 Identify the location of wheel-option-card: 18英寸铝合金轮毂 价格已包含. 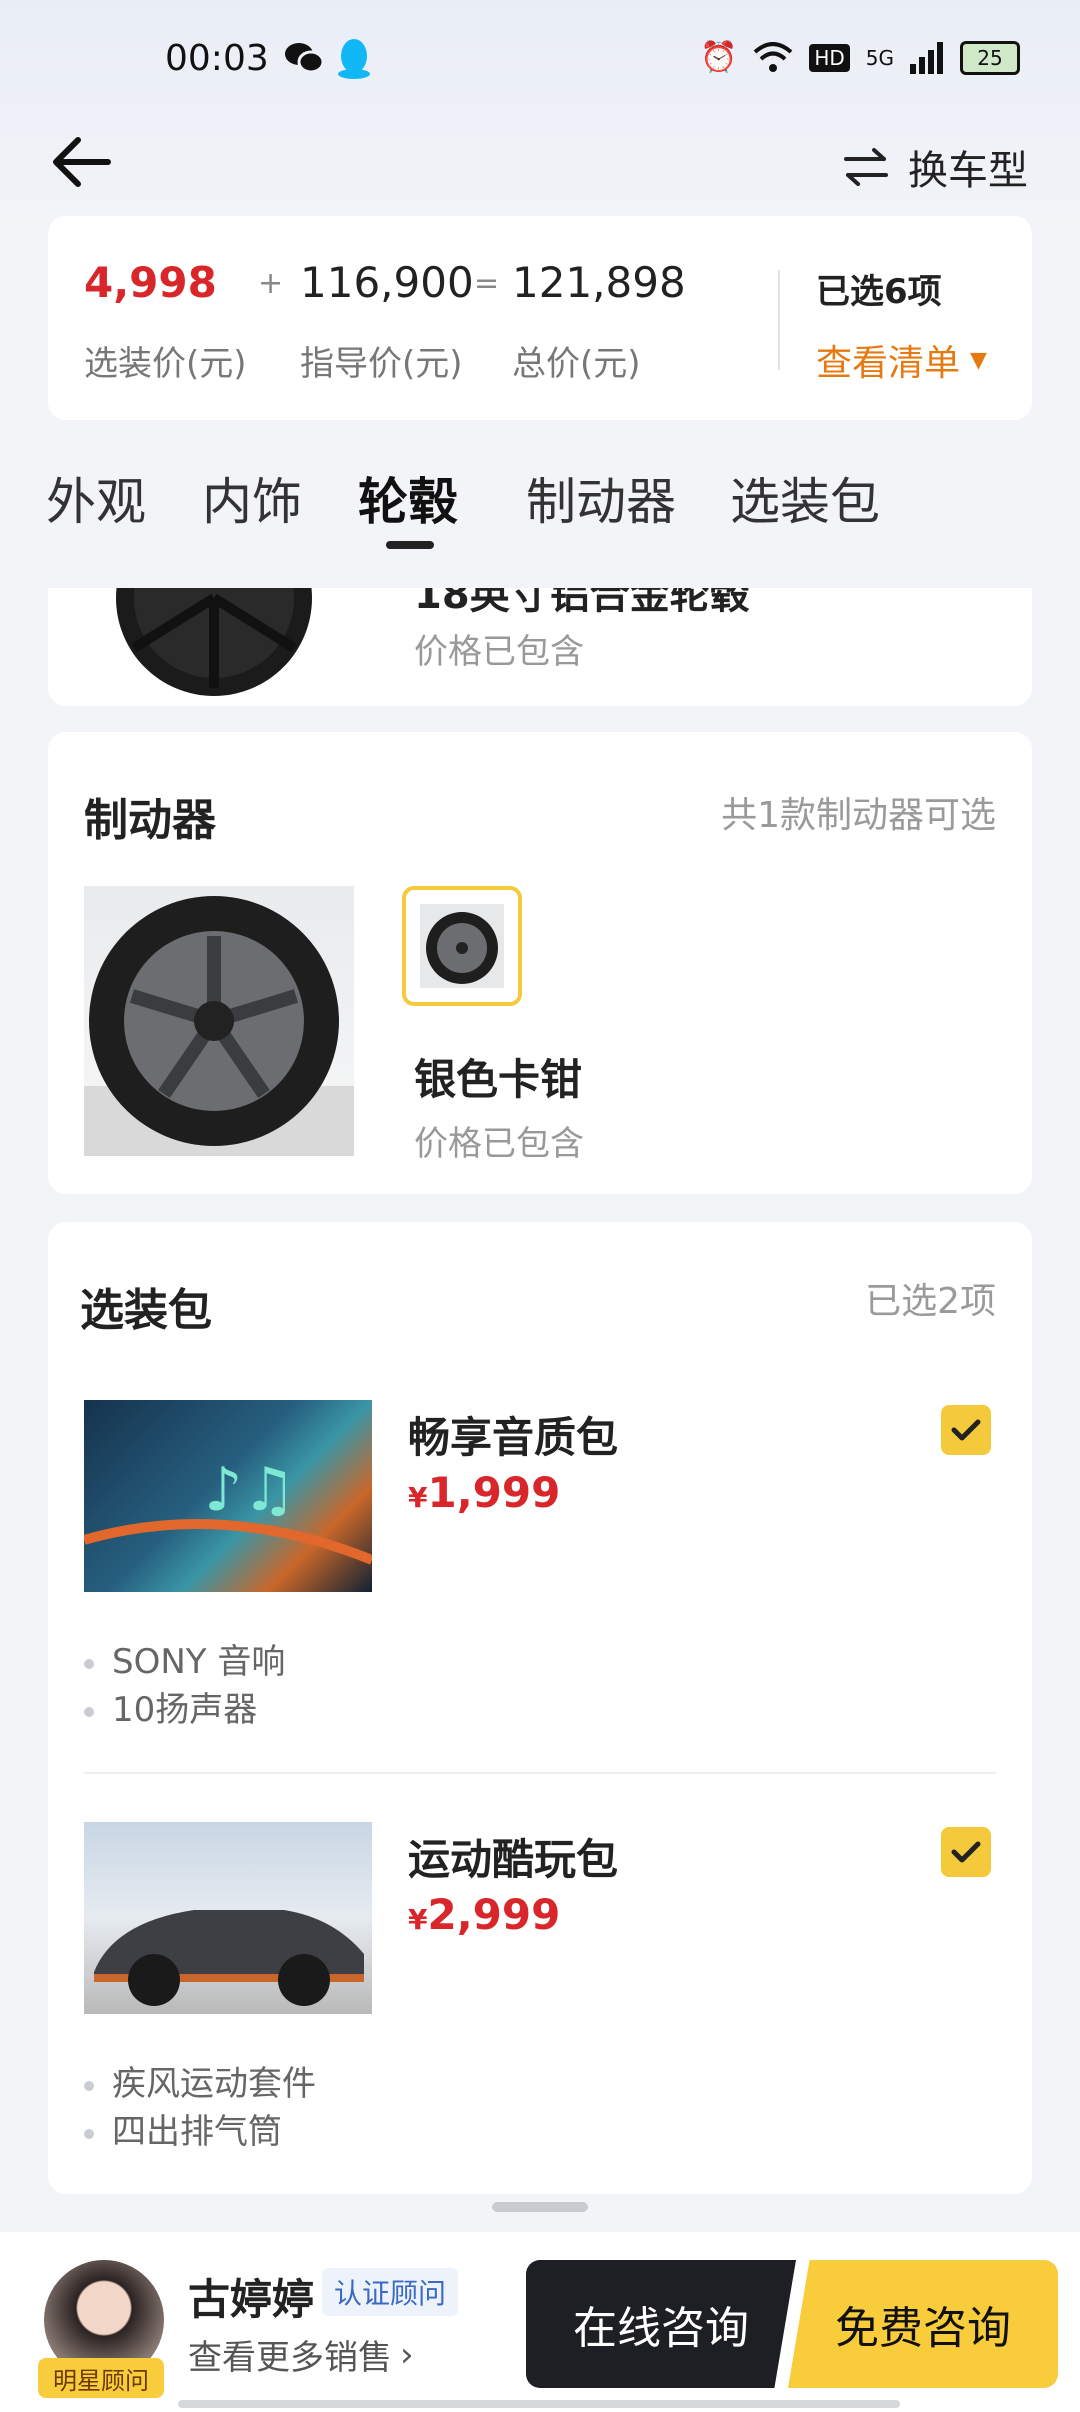
(540, 647).